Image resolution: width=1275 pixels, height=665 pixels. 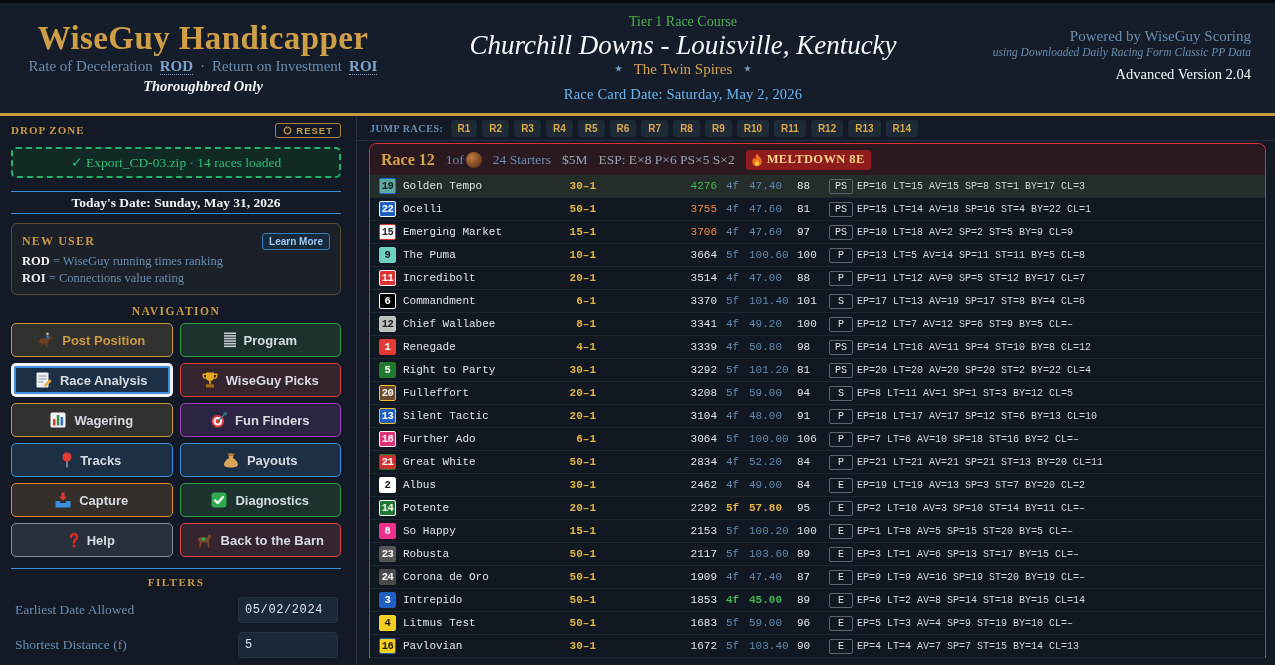 I want to click on pace-stats: EP=12 LT=7 AV=12 SP=6 ST=9 BY=5 CL=–, so click(x=966, y=324).